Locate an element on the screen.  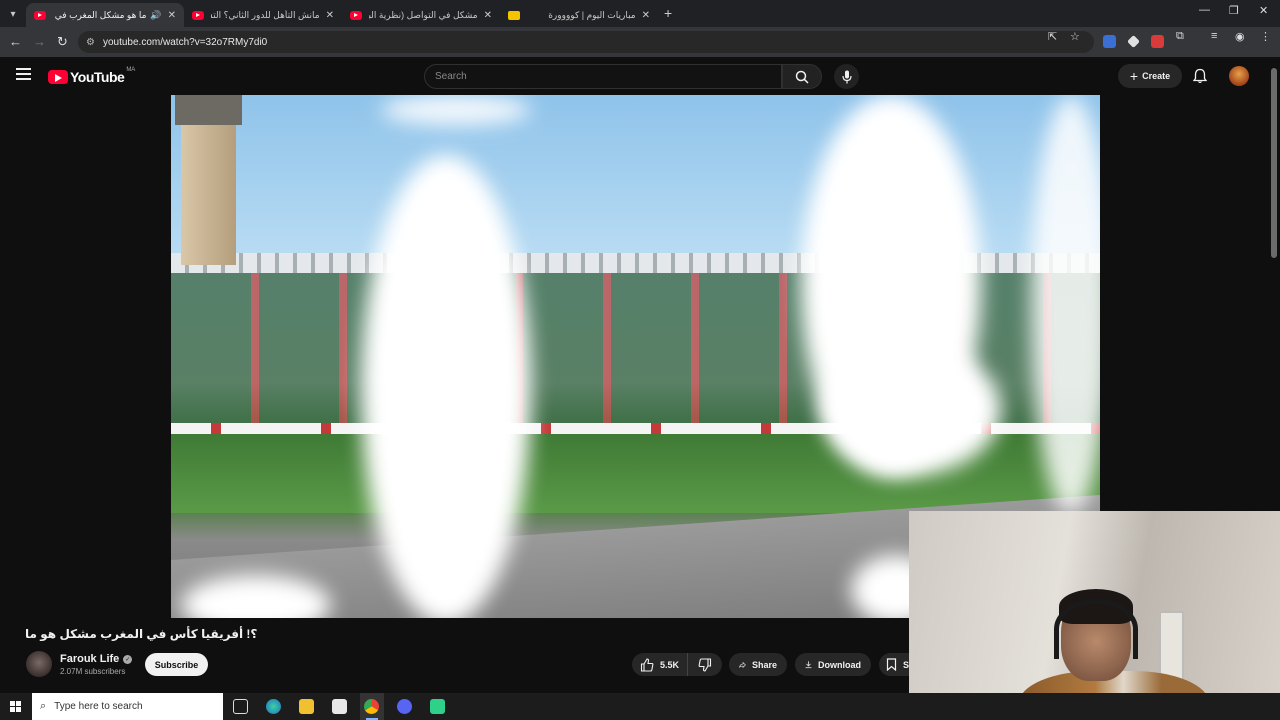
dislike-button is located at coordinates (705, 664).